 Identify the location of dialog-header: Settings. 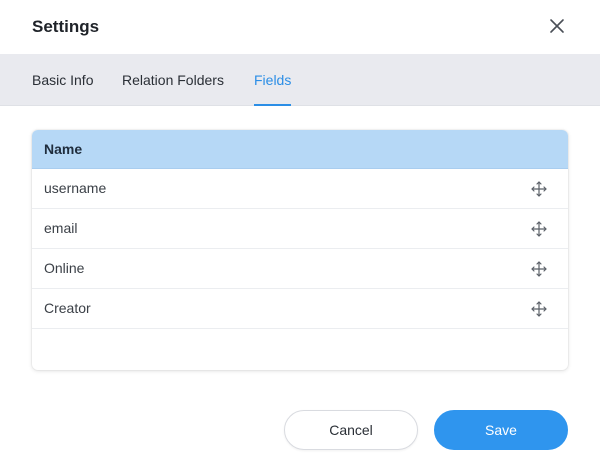
(300, 27).